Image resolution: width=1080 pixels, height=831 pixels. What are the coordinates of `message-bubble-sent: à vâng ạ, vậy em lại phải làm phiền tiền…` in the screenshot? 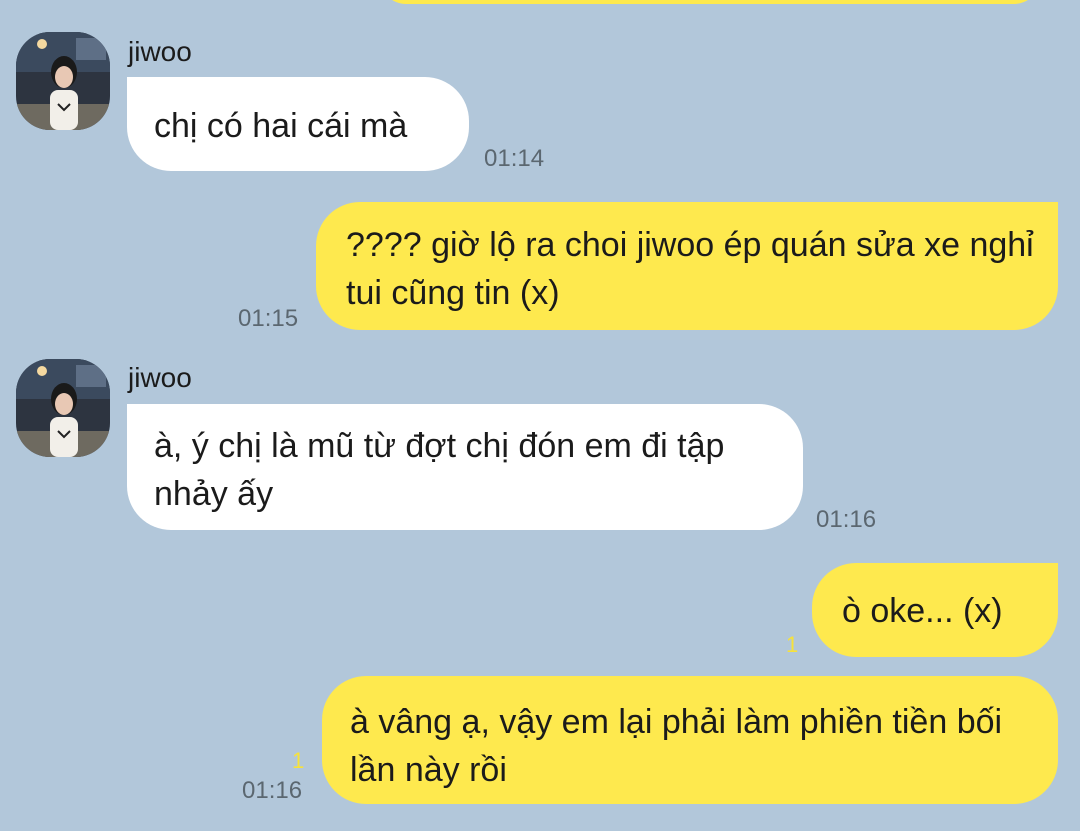 It's located at (690, 740).